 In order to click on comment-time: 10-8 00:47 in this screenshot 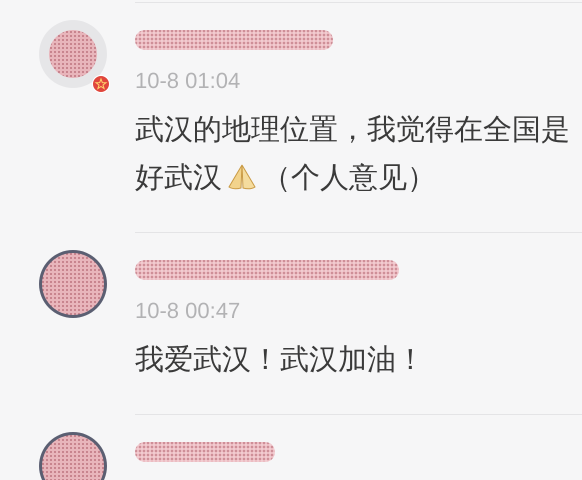, I will do `click(188, 311)`.